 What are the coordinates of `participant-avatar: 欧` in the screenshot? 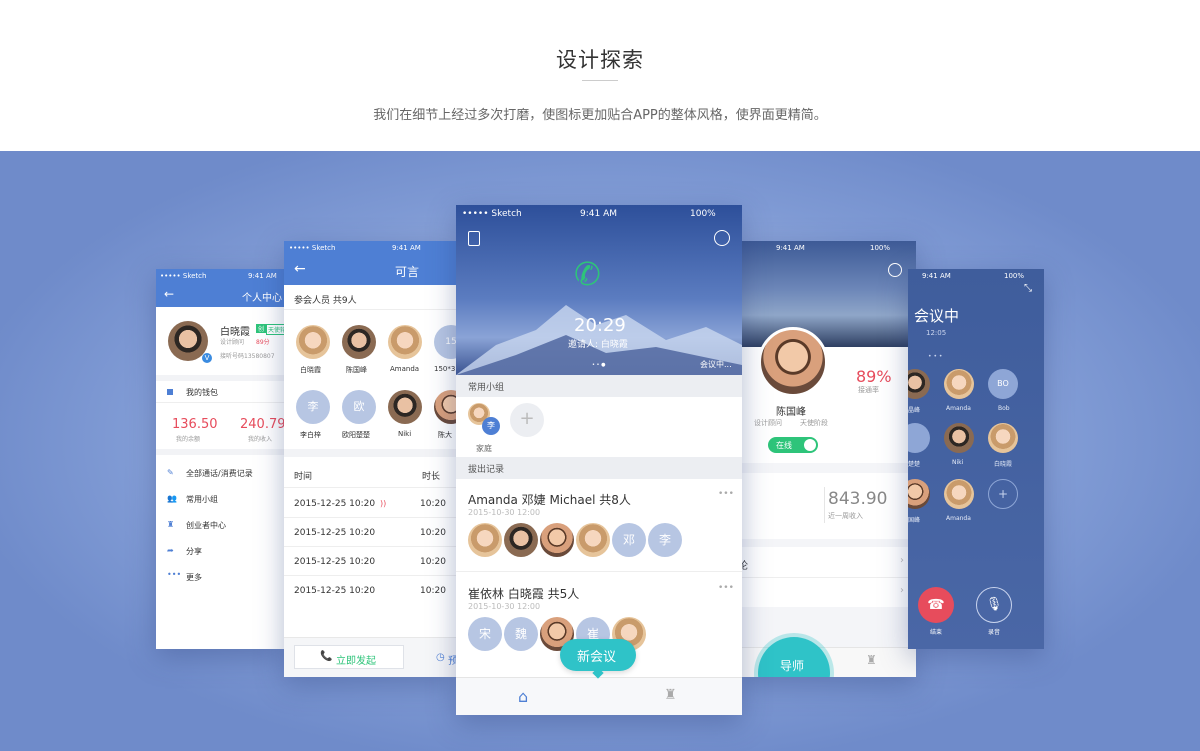 It's located at (359, 407).